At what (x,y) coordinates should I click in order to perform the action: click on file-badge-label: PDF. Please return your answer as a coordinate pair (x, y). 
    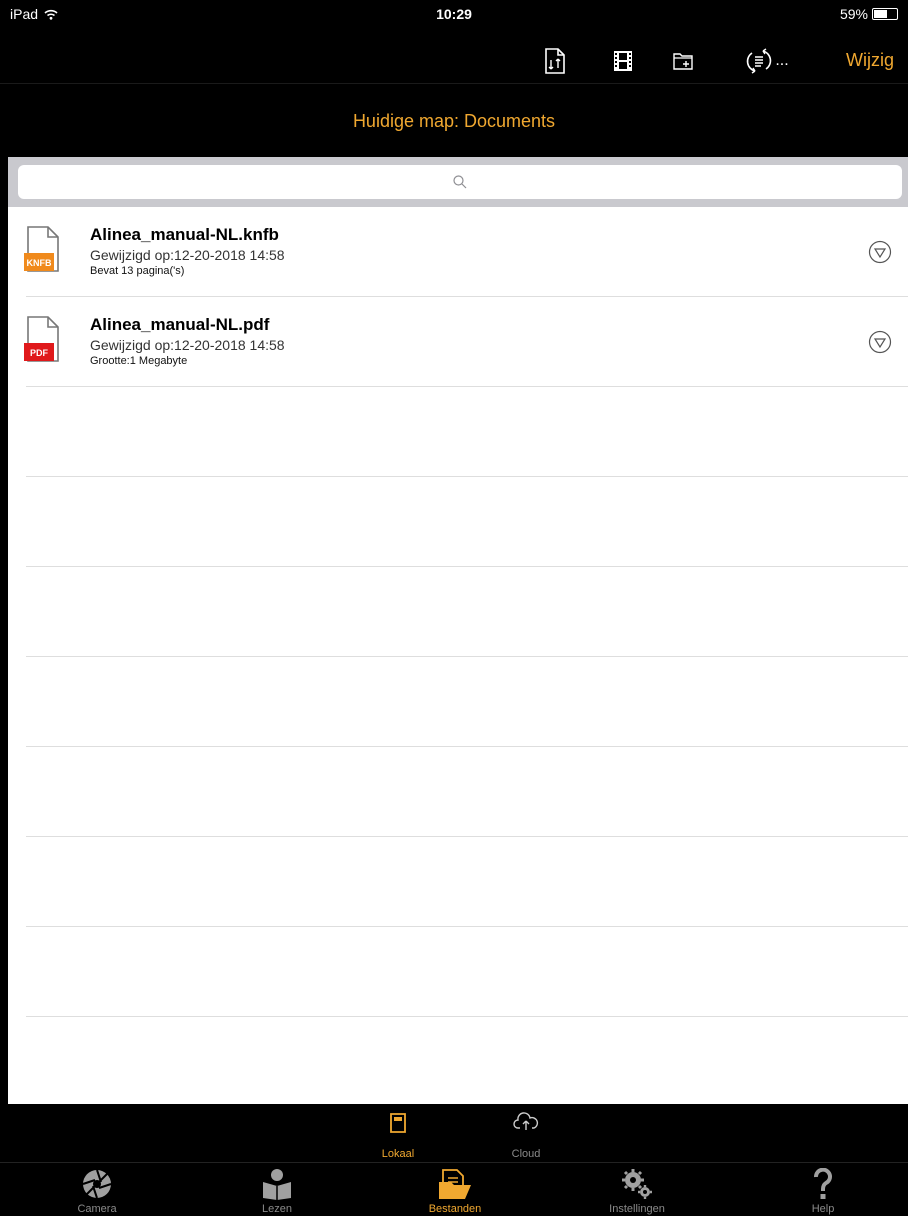
    Looking at the image, I should click on (39, 353).